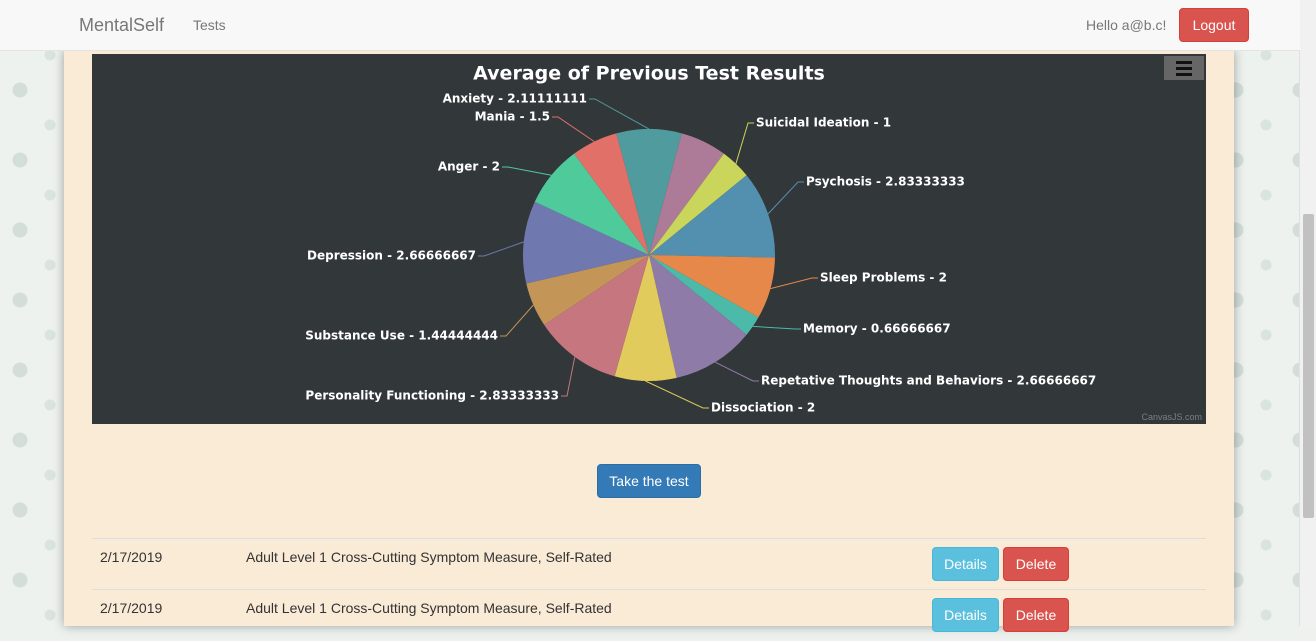  Describe the element at coordinates (1184, 68) in the screenshot. I see `chart-menu-icon` at that location.